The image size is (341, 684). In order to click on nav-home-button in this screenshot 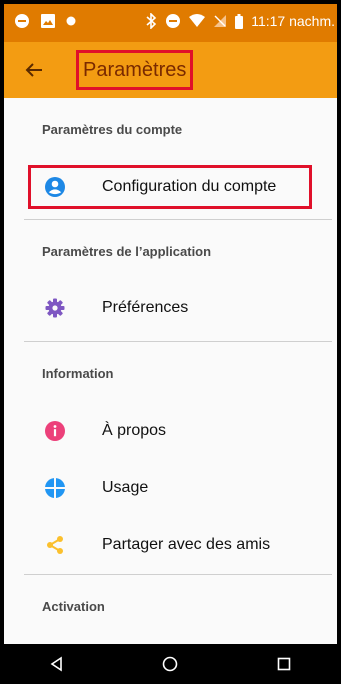, I will do `click(170, 664)`.